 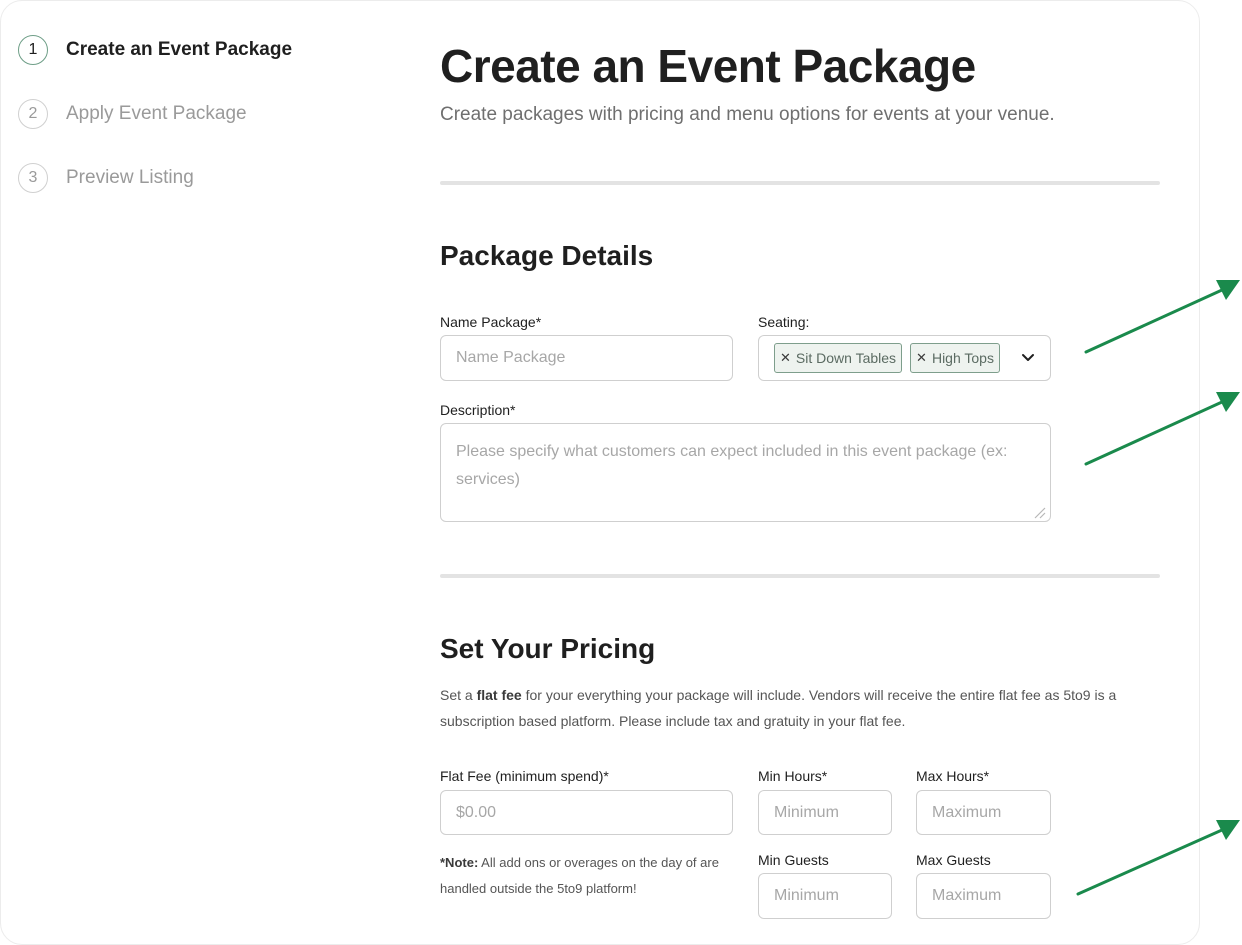 I want to click on seating-chip-high-tops: ✕ High Tops, so click(x=955, y=358).